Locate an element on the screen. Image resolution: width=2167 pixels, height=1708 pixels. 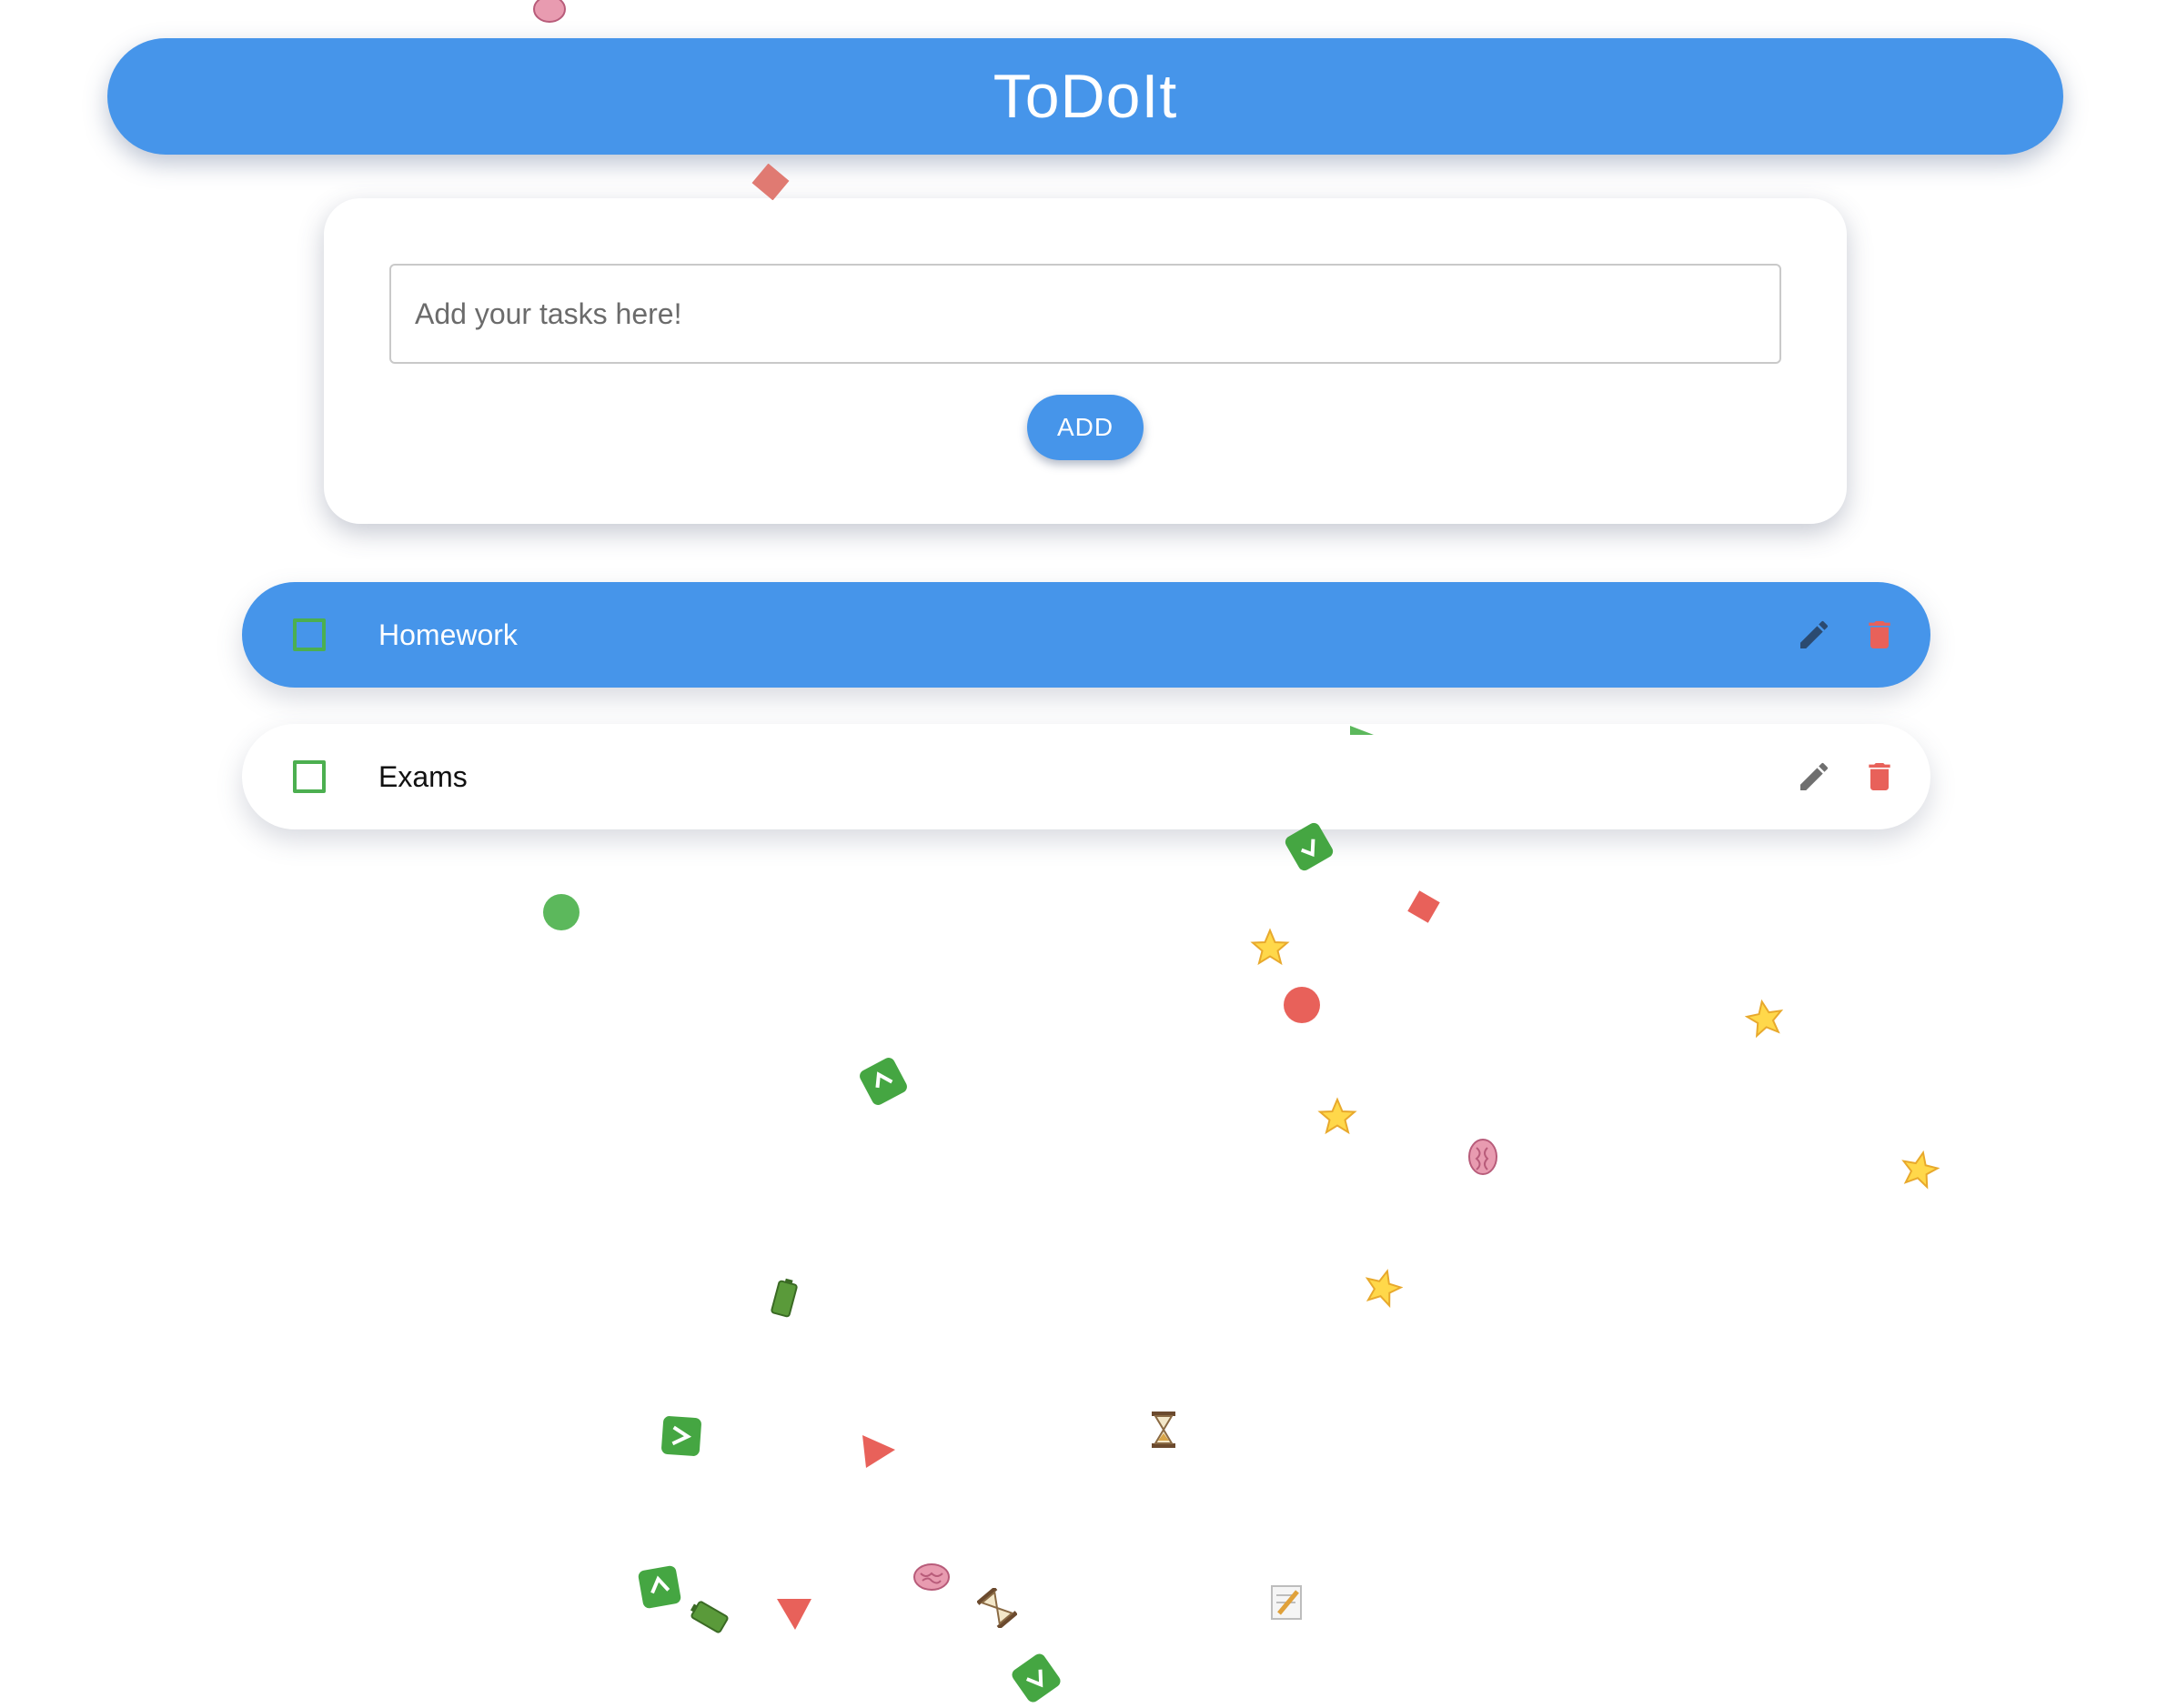
task-label: Homework is located at coordinates (448, 634).